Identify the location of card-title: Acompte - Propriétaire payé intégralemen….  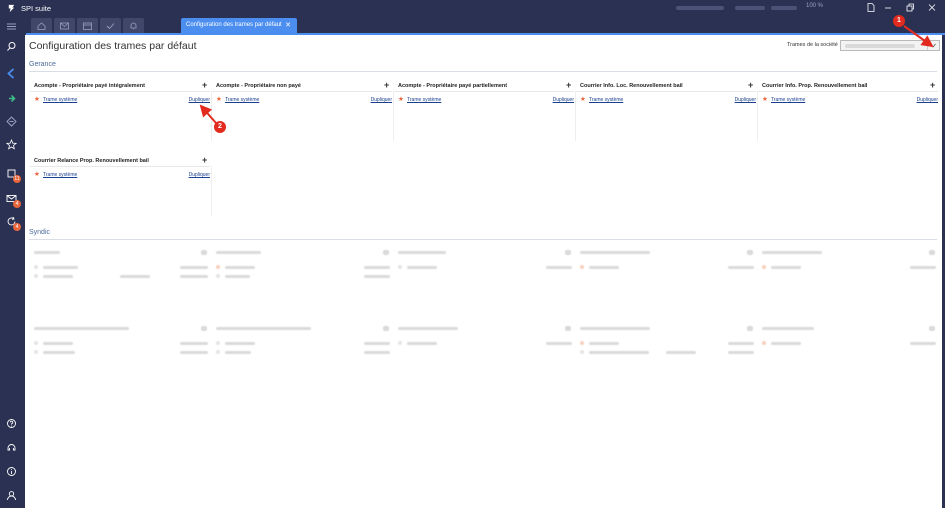
(89, 86).